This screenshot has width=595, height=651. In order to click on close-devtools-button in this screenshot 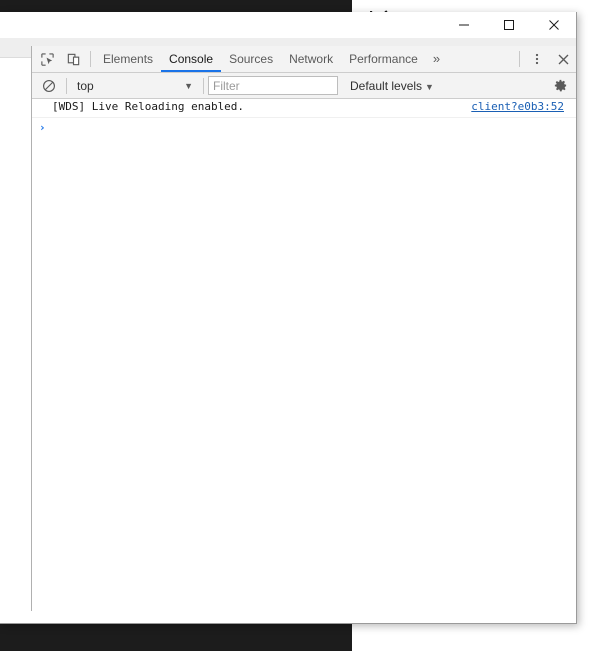, I will do `click(563, 59)`.